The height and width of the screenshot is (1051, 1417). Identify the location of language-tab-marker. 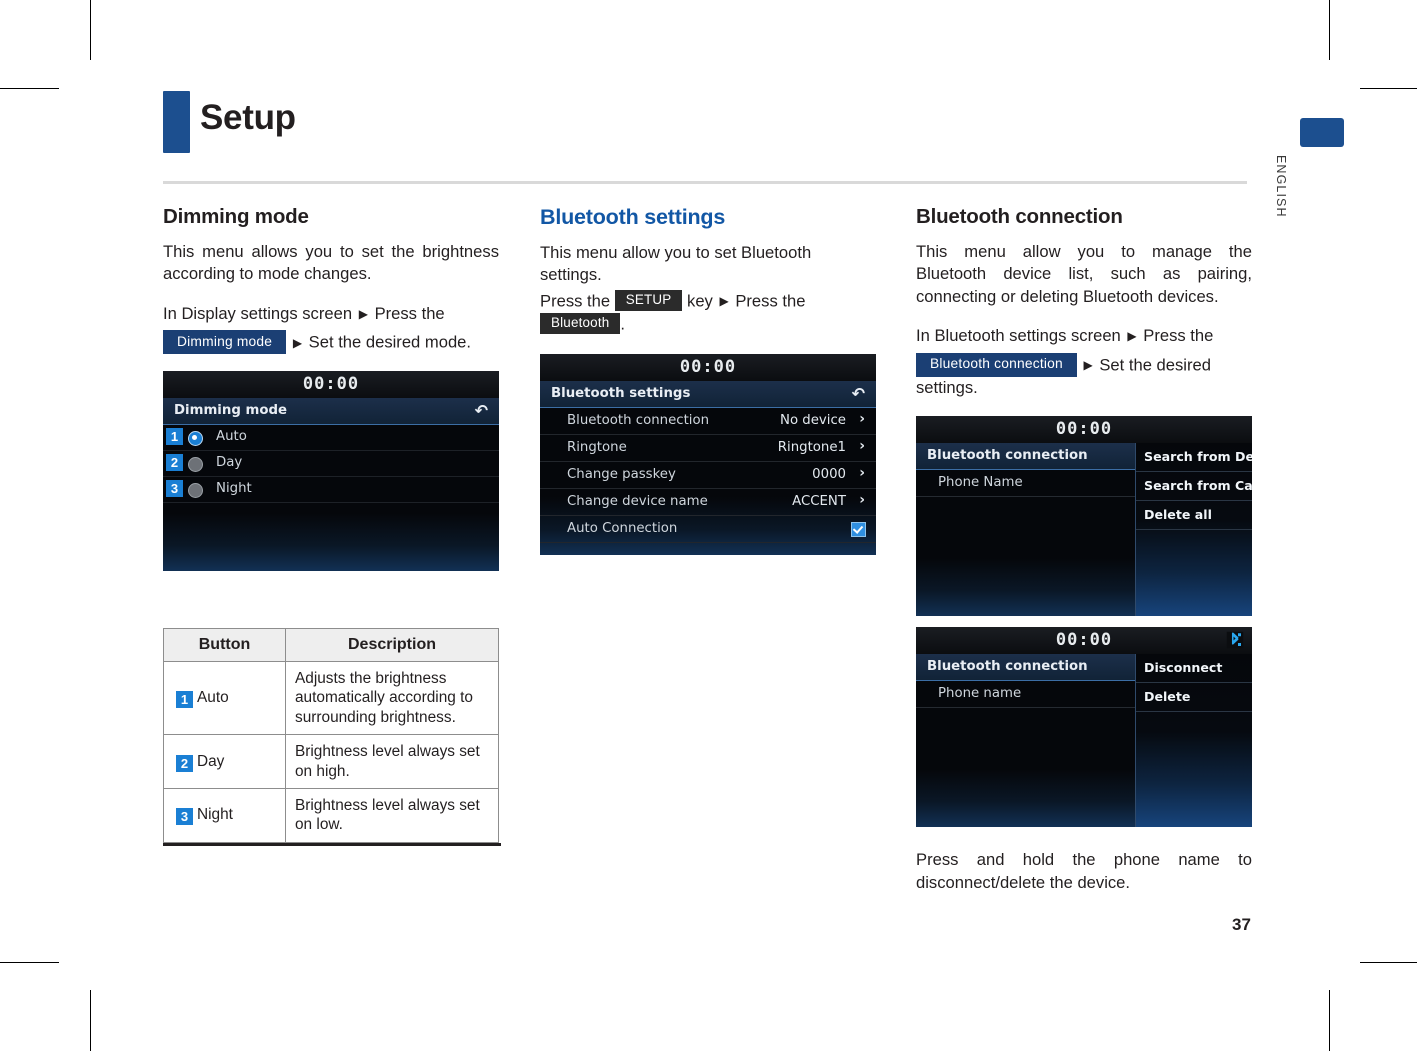
(1322, 132).